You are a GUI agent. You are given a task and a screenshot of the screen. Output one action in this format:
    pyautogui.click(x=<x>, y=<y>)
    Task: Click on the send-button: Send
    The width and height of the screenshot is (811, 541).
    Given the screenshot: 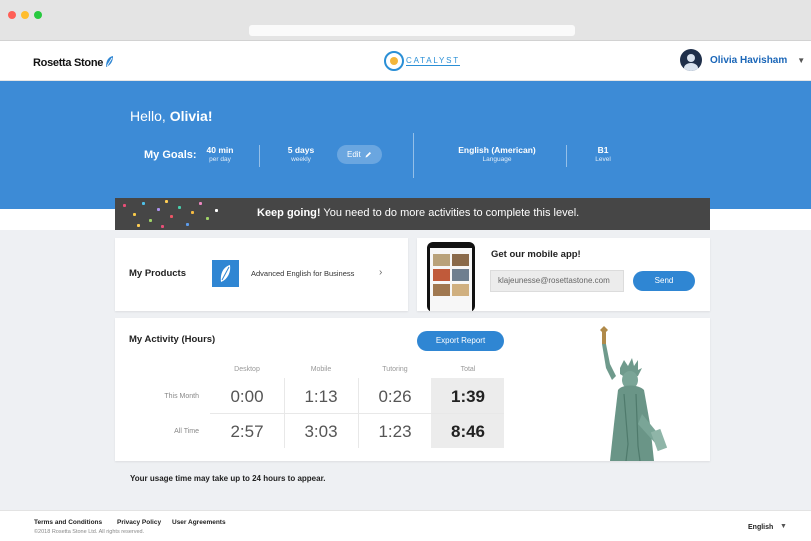 What is the action you would take?
    pyautogui.click(x=664, y=281)
    